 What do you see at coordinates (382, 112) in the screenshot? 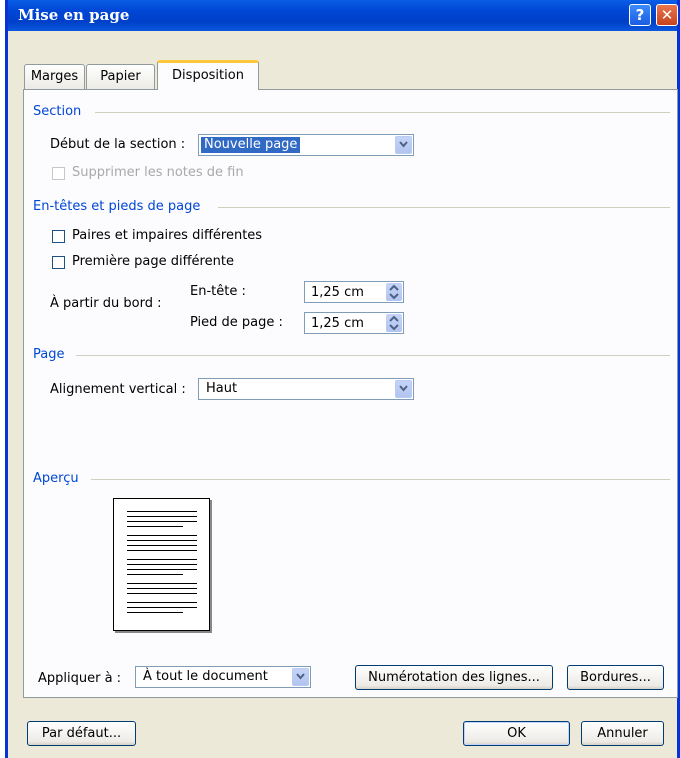
I see `group-section-divider` at bounding box center [382, 112].